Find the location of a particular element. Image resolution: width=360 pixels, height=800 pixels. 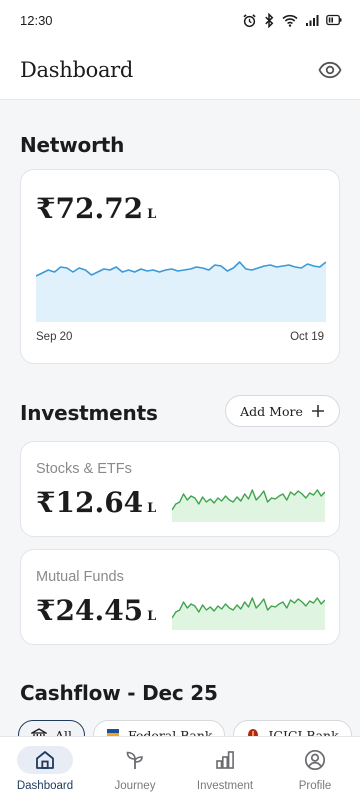

bottom-nav: Dashboard Journey Investment Profile is located at coordinates (180, 768).